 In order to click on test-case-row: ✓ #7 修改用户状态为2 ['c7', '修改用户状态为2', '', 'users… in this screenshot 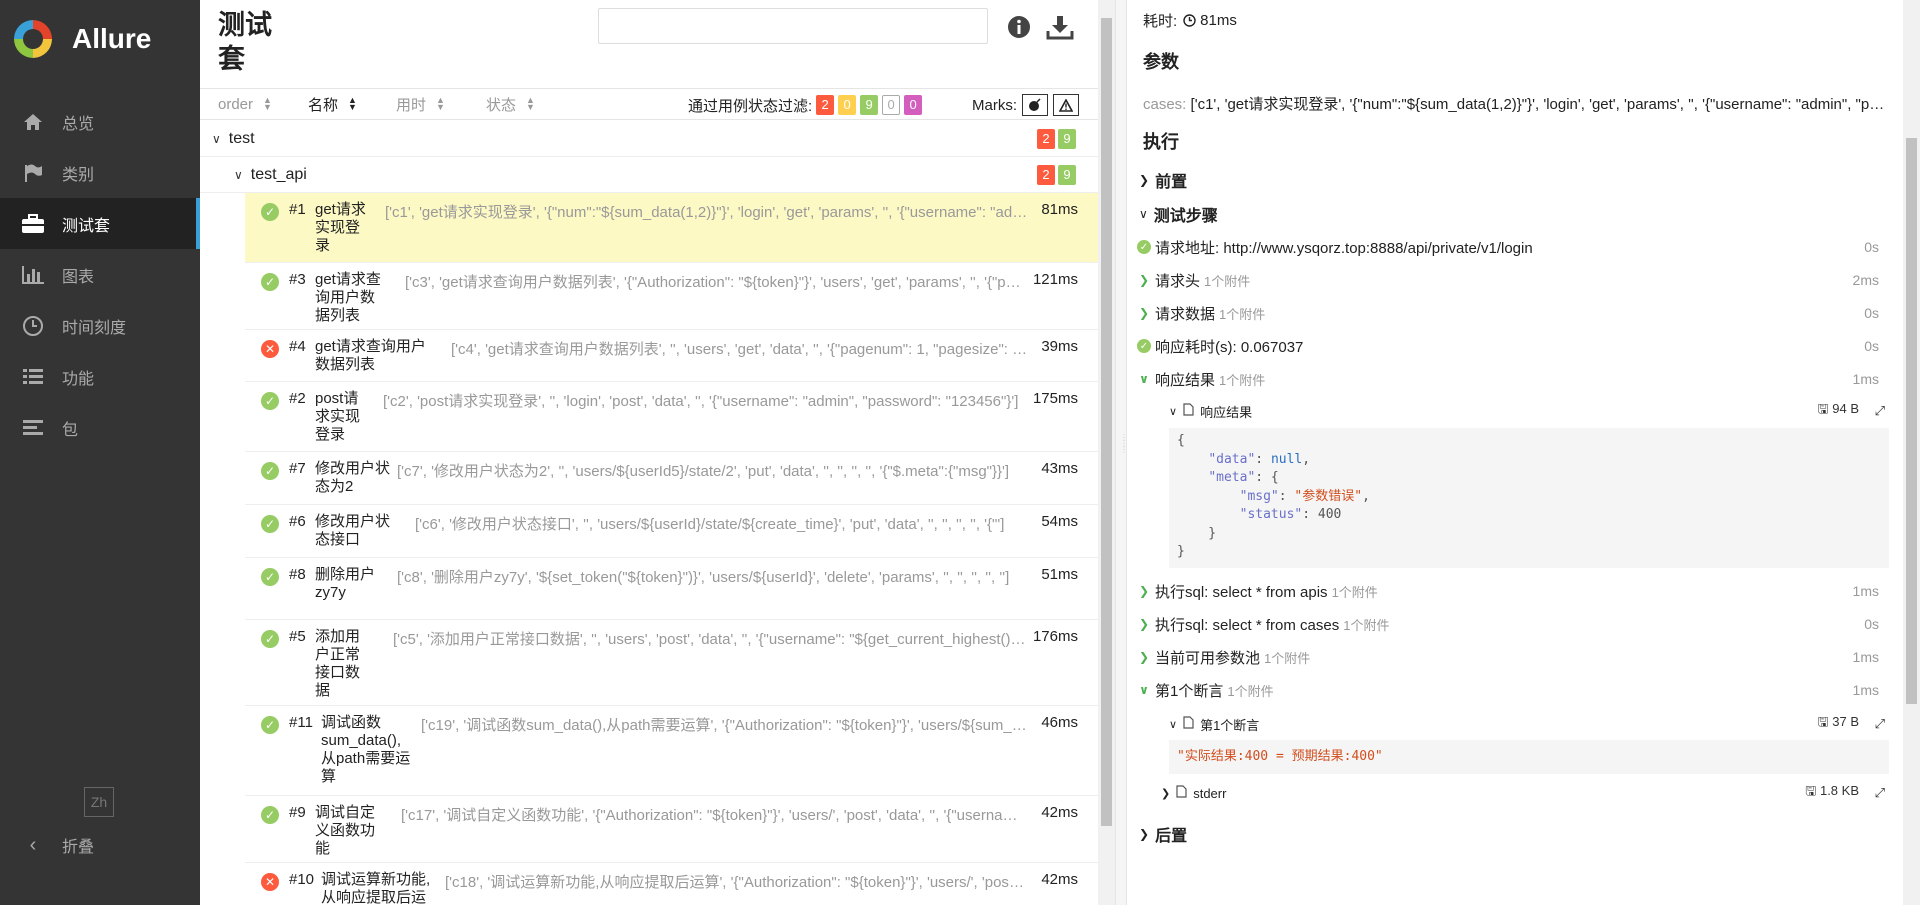, I will do `click(671, 478)`.